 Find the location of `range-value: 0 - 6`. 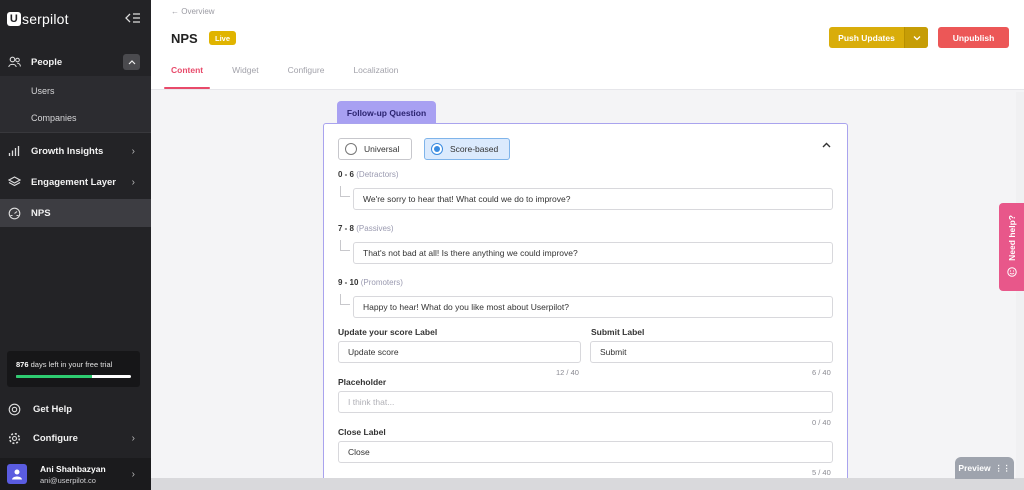

range-value: 0 - 6 is located at coordinates (346, 174).